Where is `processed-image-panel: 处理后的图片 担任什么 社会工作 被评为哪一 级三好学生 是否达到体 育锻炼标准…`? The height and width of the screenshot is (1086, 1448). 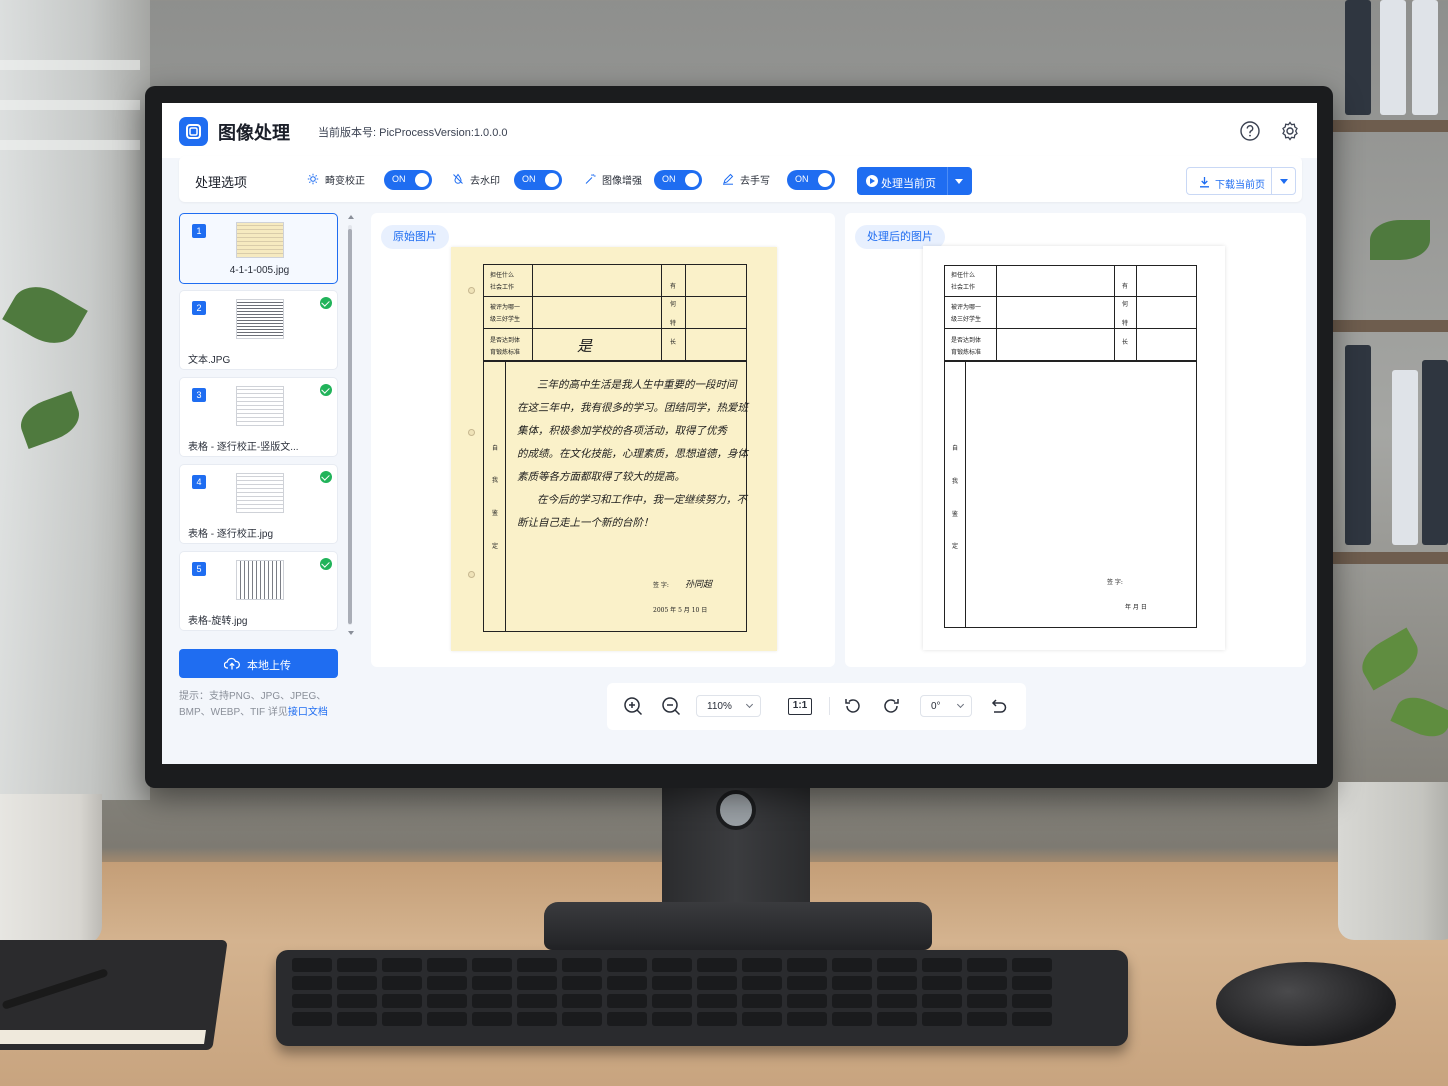 processed-image-panel: 处理后的图片 担任什么 社会工作 被评为哪一 级三好学生 是否达到体 育锻炼标准… is located at coordinates (1075, 440).